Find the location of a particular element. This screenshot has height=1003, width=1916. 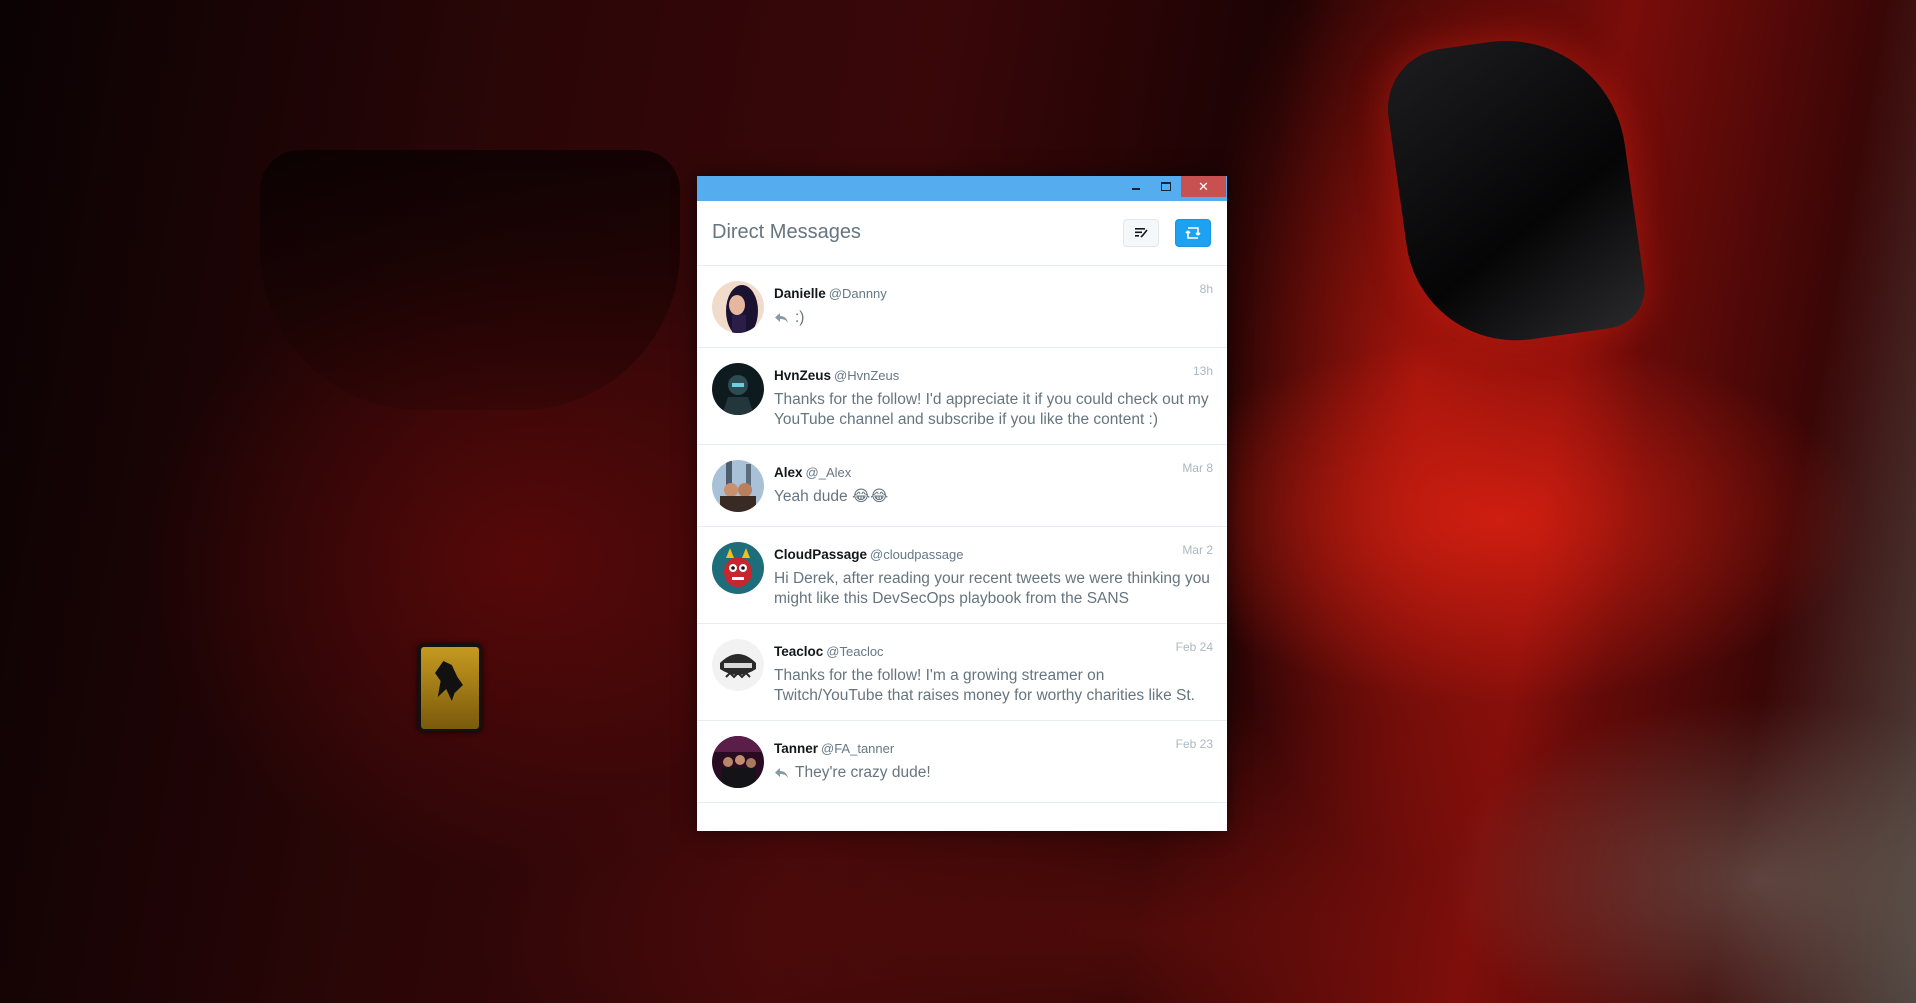

message-time: Feb 24 is located at coordinates (1194, 647).